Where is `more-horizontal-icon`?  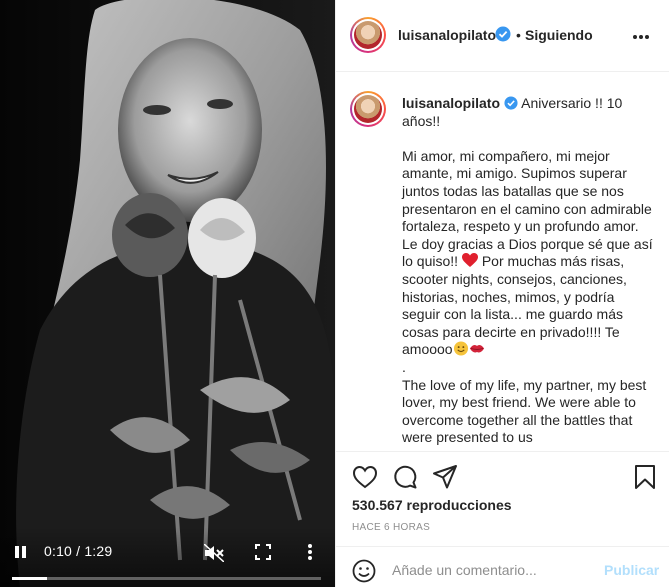
more-horizontal-icon is located at coordinates (641, 34).